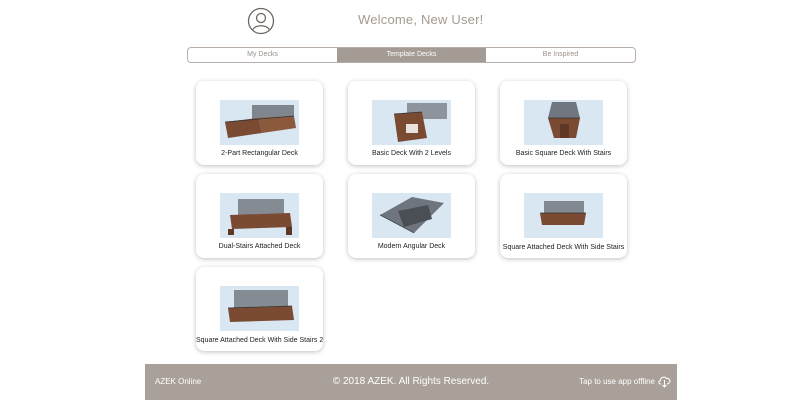  What do you see at coordinates (560, 55) in the screenshot?
I see `tab-be-inspired: Be Inspired` at bounding box center [560, 55].